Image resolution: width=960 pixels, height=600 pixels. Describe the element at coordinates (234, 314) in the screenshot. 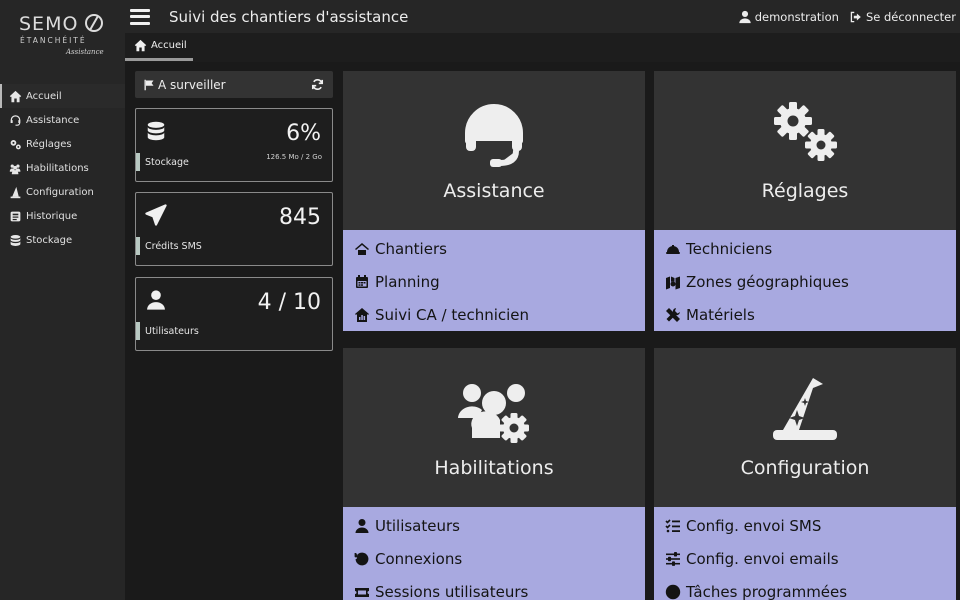

I see `stat-users: 4 / 10 Utilisateurs` at that location.